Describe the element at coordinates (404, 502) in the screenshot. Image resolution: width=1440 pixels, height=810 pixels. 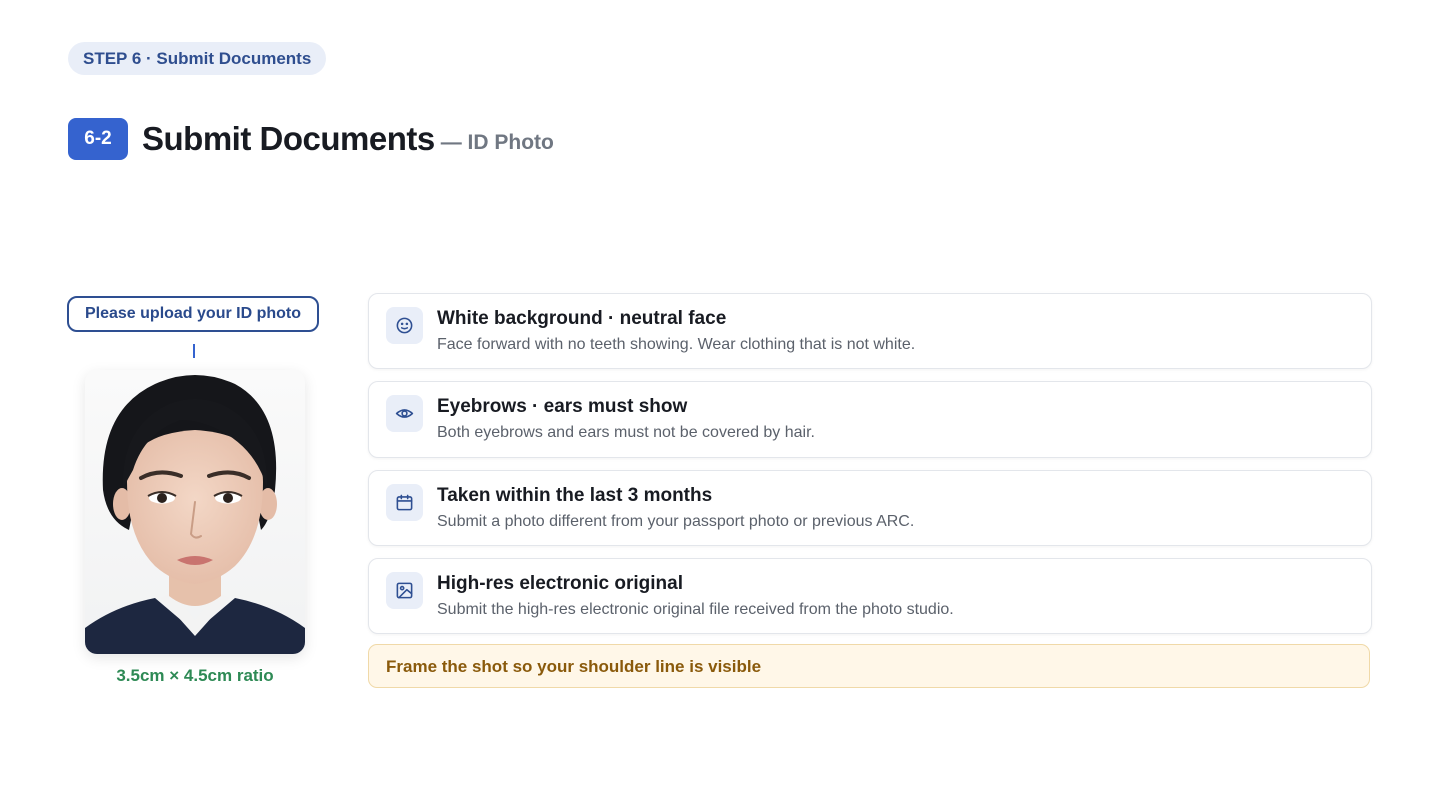
I see `calendar-icon` at that location.